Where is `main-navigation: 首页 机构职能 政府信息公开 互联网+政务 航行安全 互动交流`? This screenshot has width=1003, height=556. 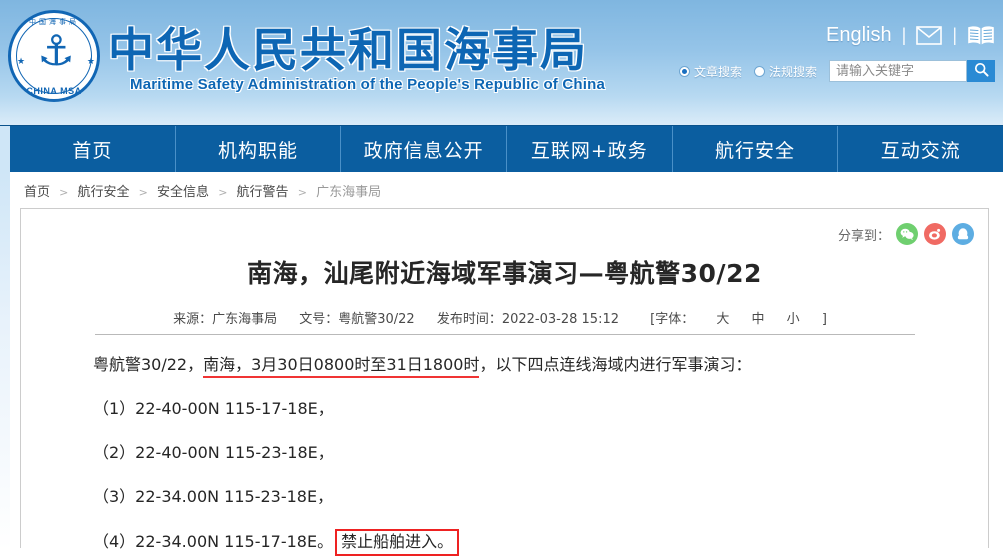 main-navigation: 首页 机构职能 政府信息公开 互联网+政务 航行安全 互动交流 is located at coordinates (501, 148).